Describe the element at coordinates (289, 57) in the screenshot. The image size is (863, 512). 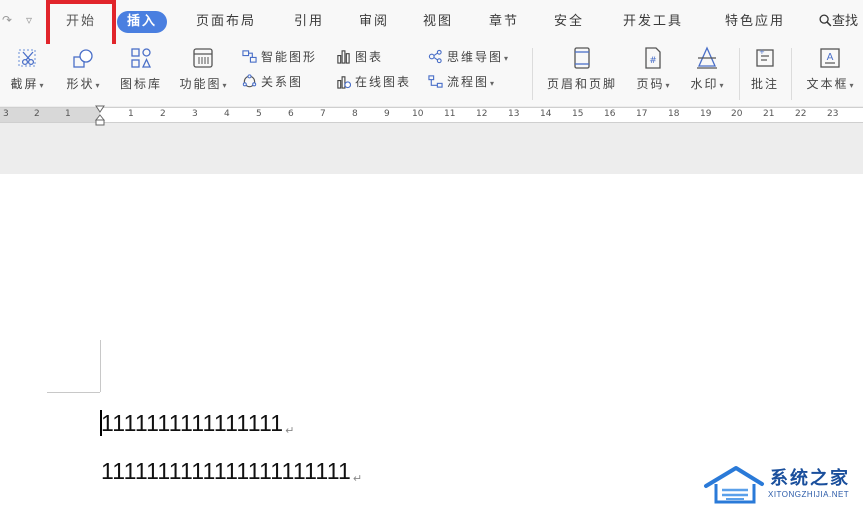
I see `smart-graphic-label: 智能图形` at that location.